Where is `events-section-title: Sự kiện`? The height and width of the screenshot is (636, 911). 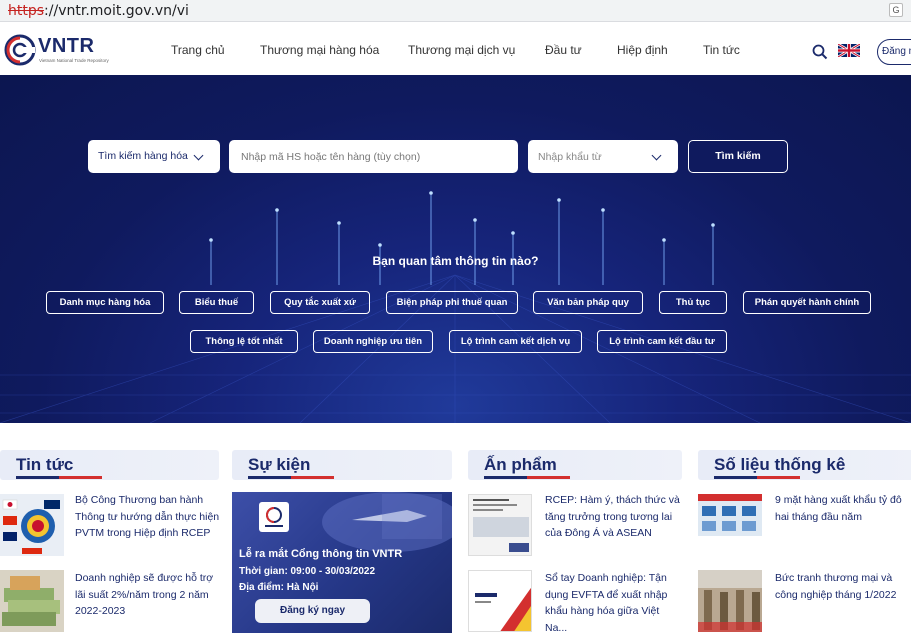
events-section-title: Sự kiện is located at coordinates (279, 464).